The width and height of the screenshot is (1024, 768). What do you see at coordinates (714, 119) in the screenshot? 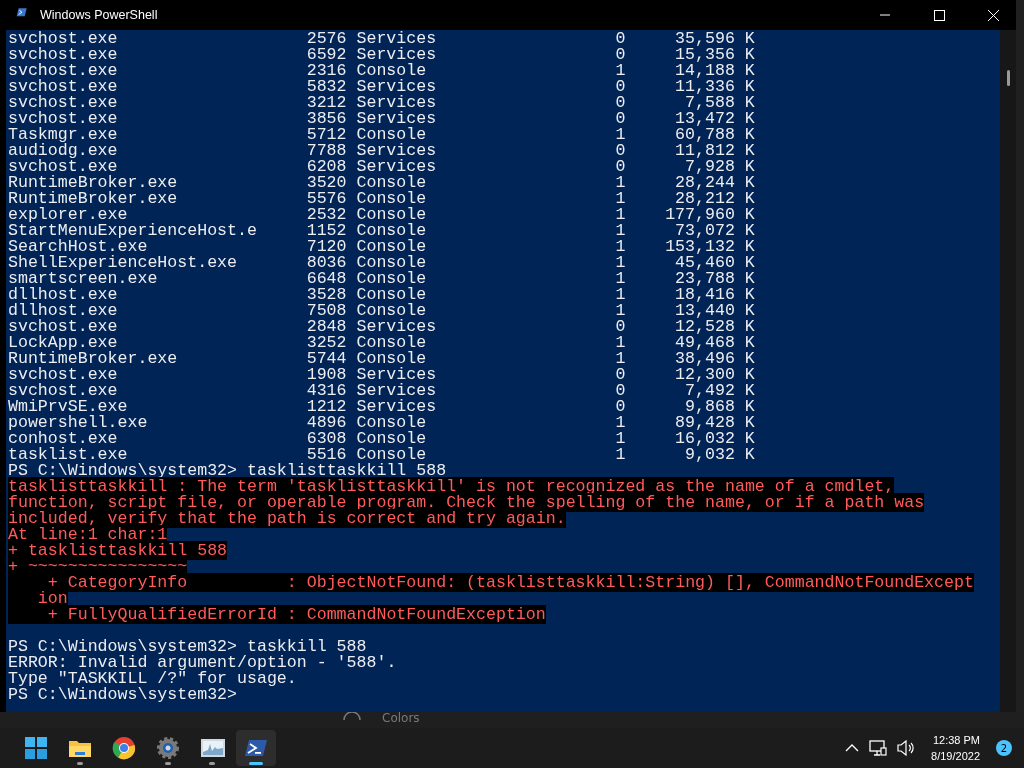
I see `table-cell-text: 13,472 K` at bounding box center [714, 119].